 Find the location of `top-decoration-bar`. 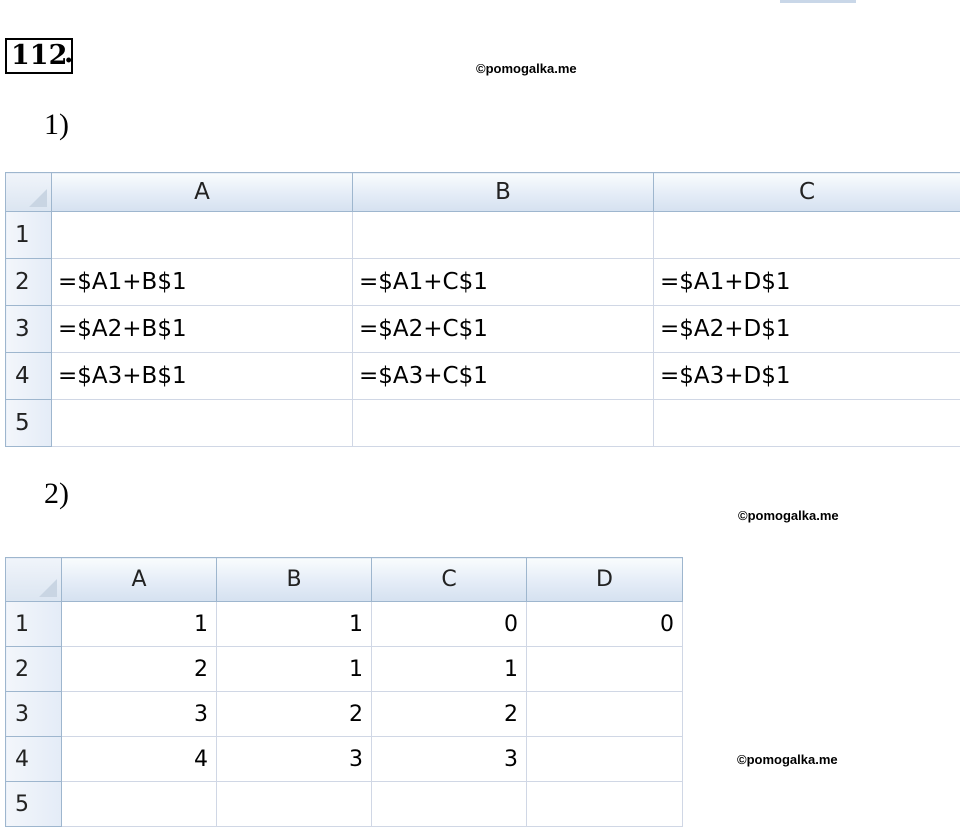

top-decoration-bar is located at coordinates (818, 1).